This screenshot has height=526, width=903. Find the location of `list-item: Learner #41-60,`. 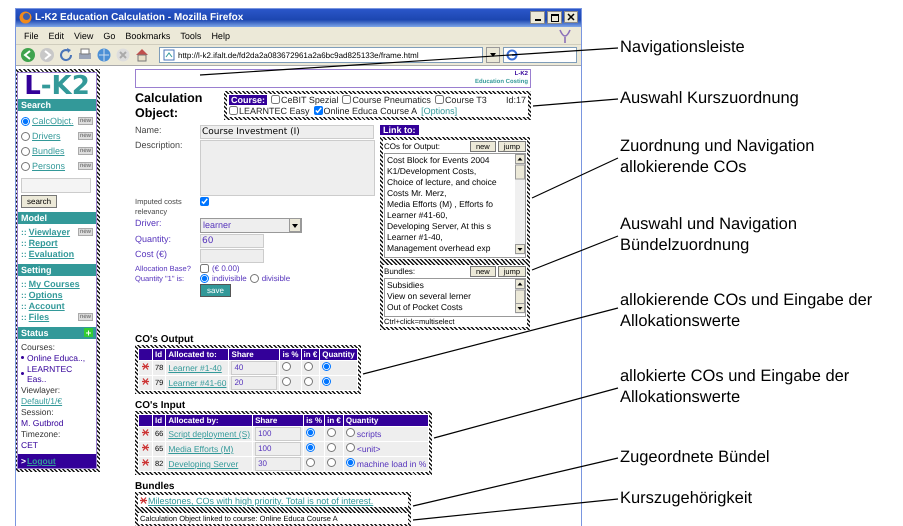

list-item: Learner #41-60, is located at coordinates (450, 215).